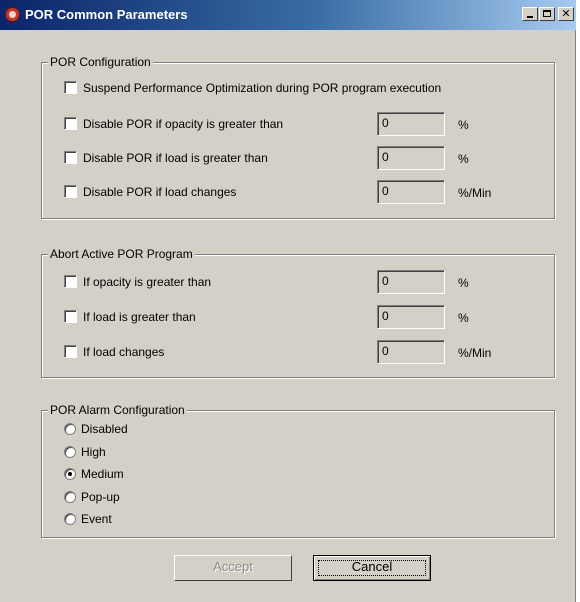 The height and width of the screenshot is (602, 580). What do you see at coordinates (463, 318) in the screenshot?
I see `abort-load-unit: %` at bounding box center [463, 318].